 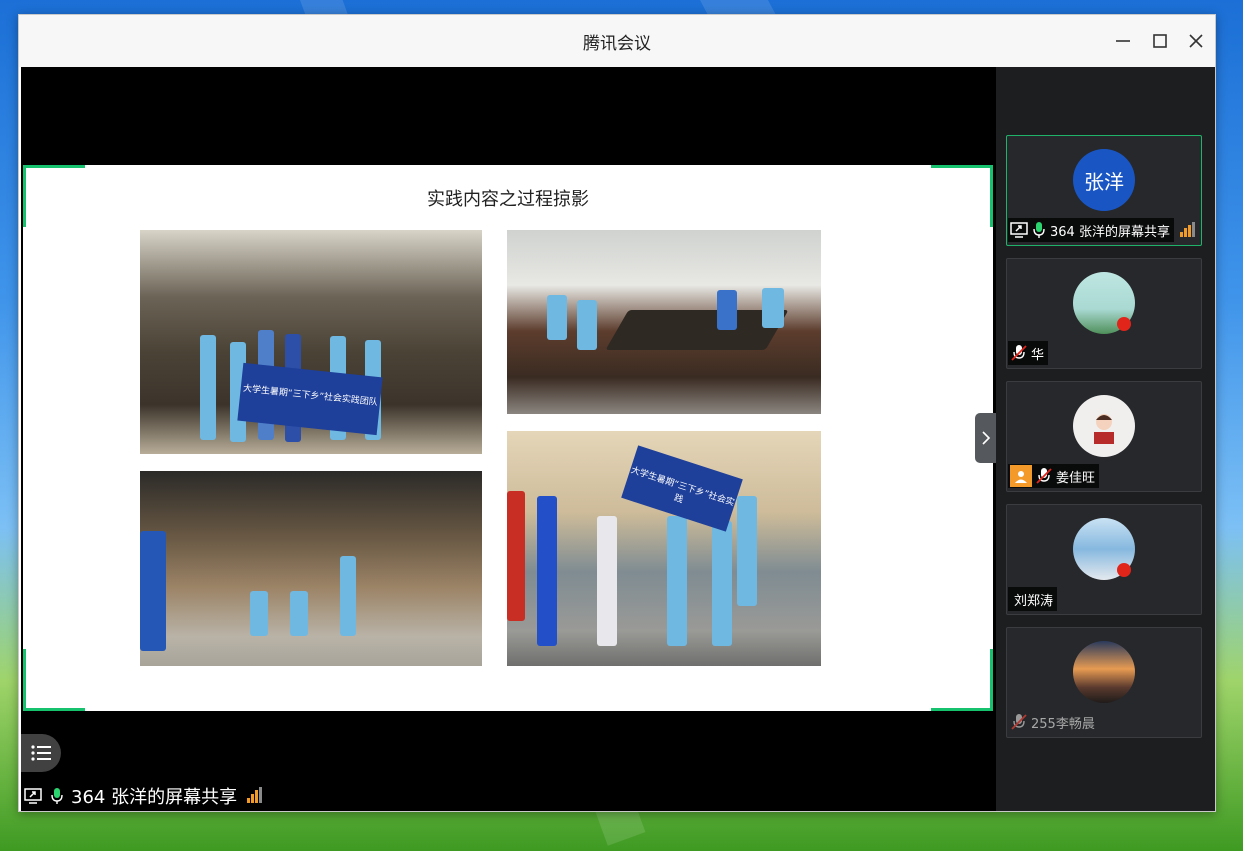 I want to click on participant-label: 364 张洋的屏幕共享, so click(x=1091, y=230).